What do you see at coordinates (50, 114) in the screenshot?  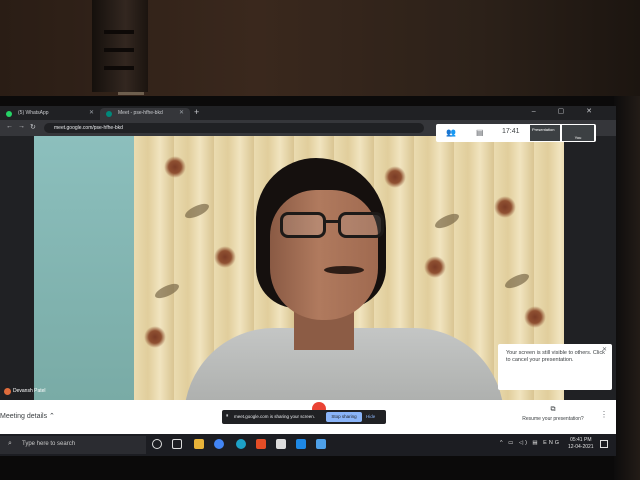 I see `tab-whatsapp: (5) WhatsApp ✕` at bounding box center [50, 114].